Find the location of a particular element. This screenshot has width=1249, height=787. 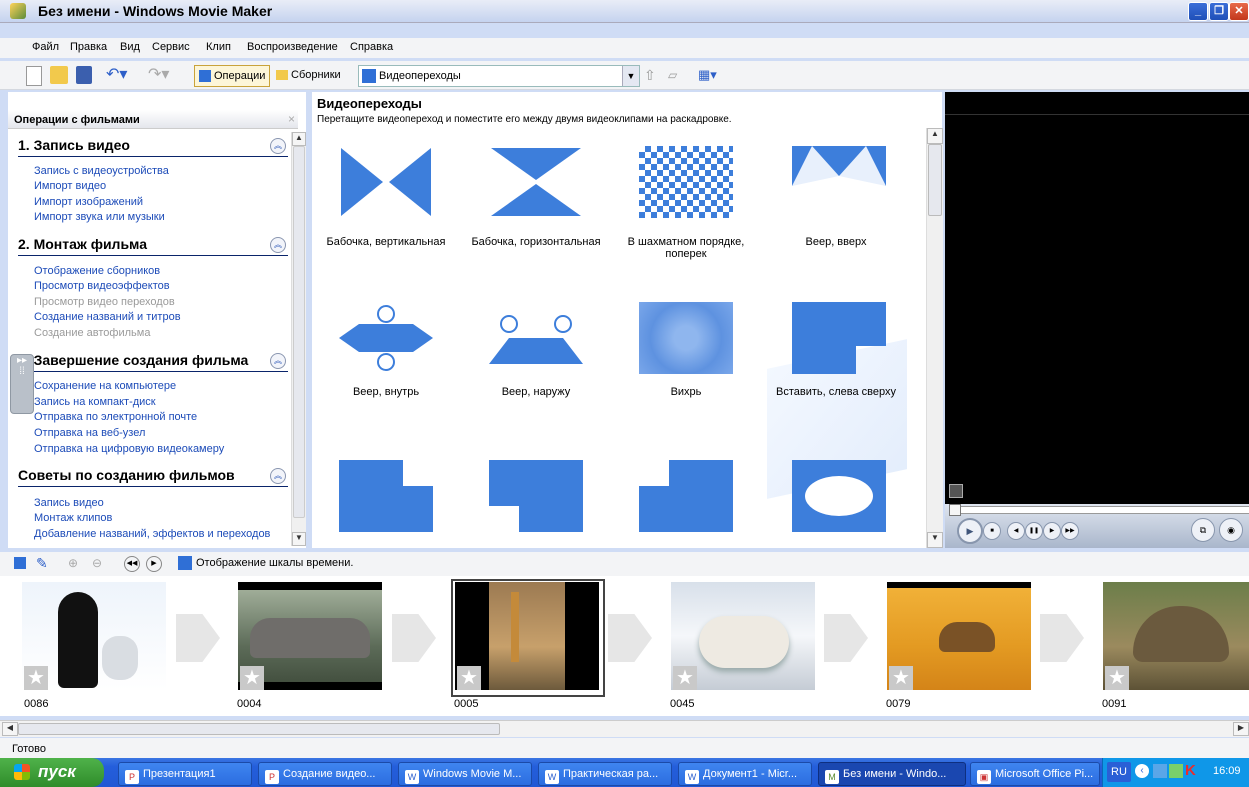

storyboard-scrollbar: ◀ ▶ is located at coordinates (624, 728).